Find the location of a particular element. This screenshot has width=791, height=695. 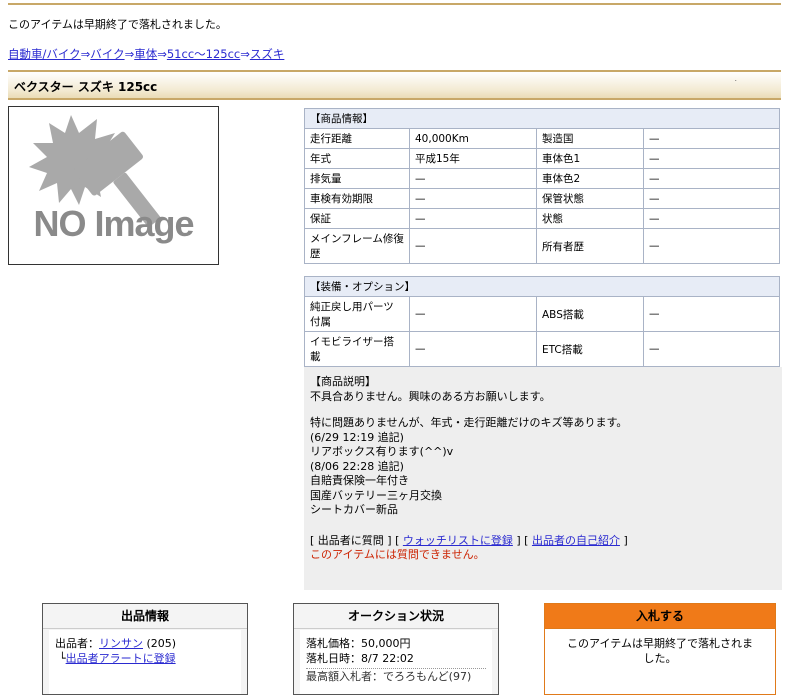

seller-info-box: 出品情報 出品者：リンサン (205) └出品者アラートに登録 is located at coordinates (145, 649).